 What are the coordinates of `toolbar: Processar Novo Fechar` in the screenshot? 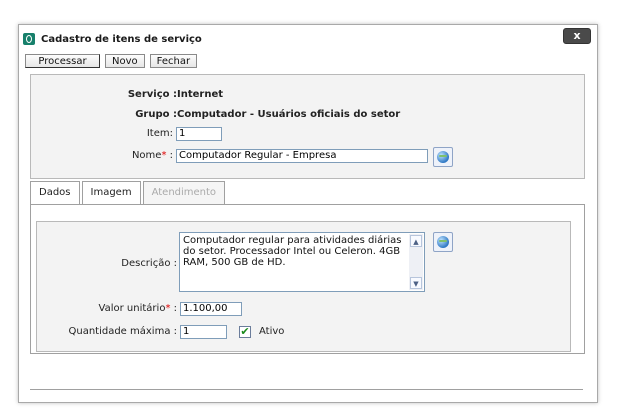 It's located at (111, 62).